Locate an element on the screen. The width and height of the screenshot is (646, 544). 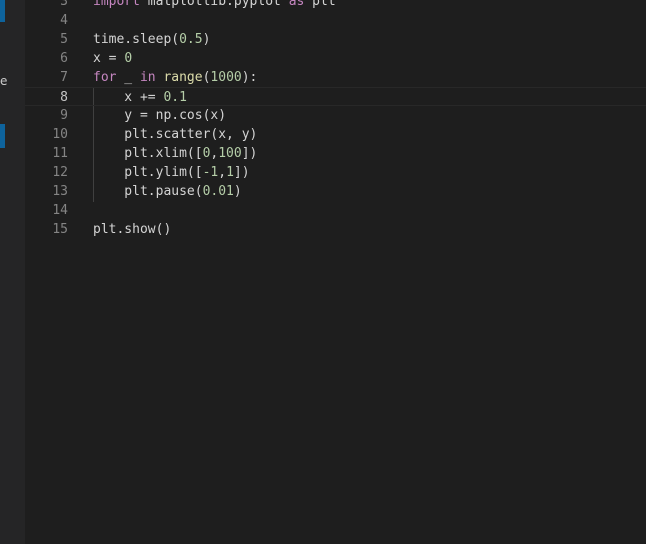
code-token: matplotlib.pyplot is located at coordinates (214, 4).